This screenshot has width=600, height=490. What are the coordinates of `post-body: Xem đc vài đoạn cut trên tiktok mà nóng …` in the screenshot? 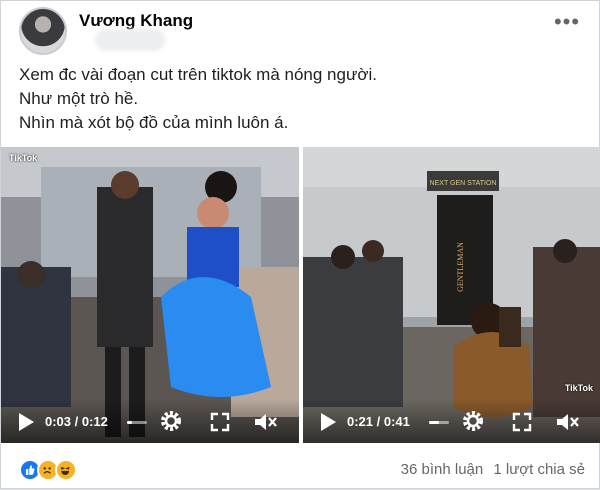 It's located at (299, 99).